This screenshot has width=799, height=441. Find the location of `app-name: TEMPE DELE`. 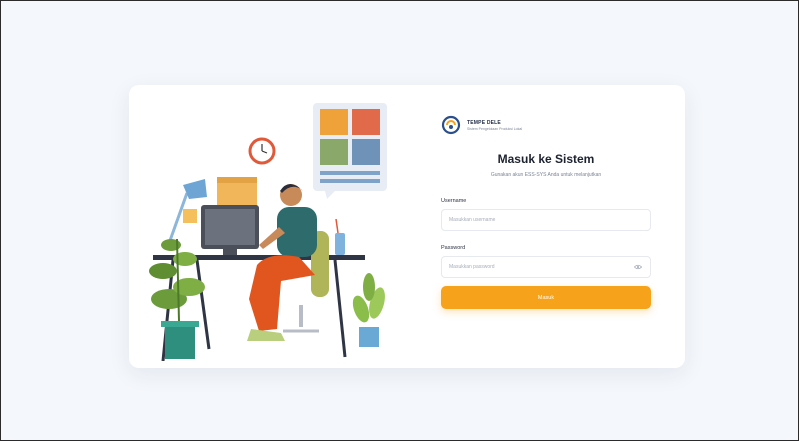

app-name: TEMPE DELE is located at coordinates (484, 122).